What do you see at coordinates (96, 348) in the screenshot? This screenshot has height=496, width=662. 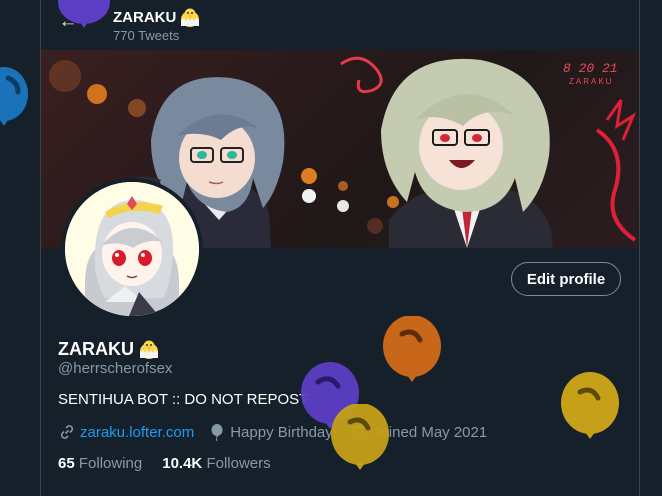 I see `display-name-text: ZARAKU` at bounding box center [96, 348].